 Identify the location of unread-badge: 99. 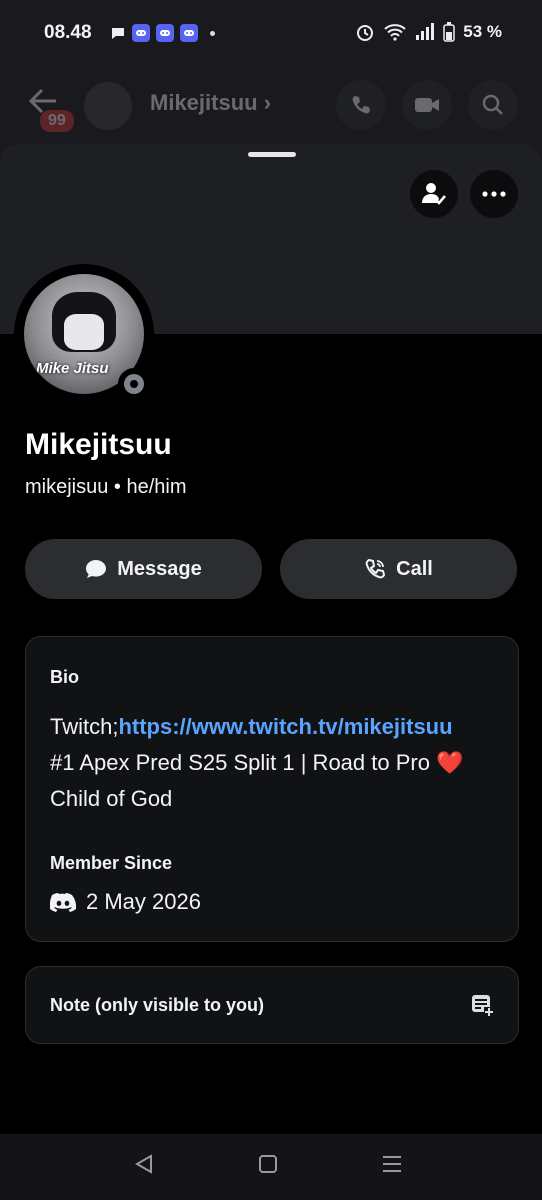
(57, 121).